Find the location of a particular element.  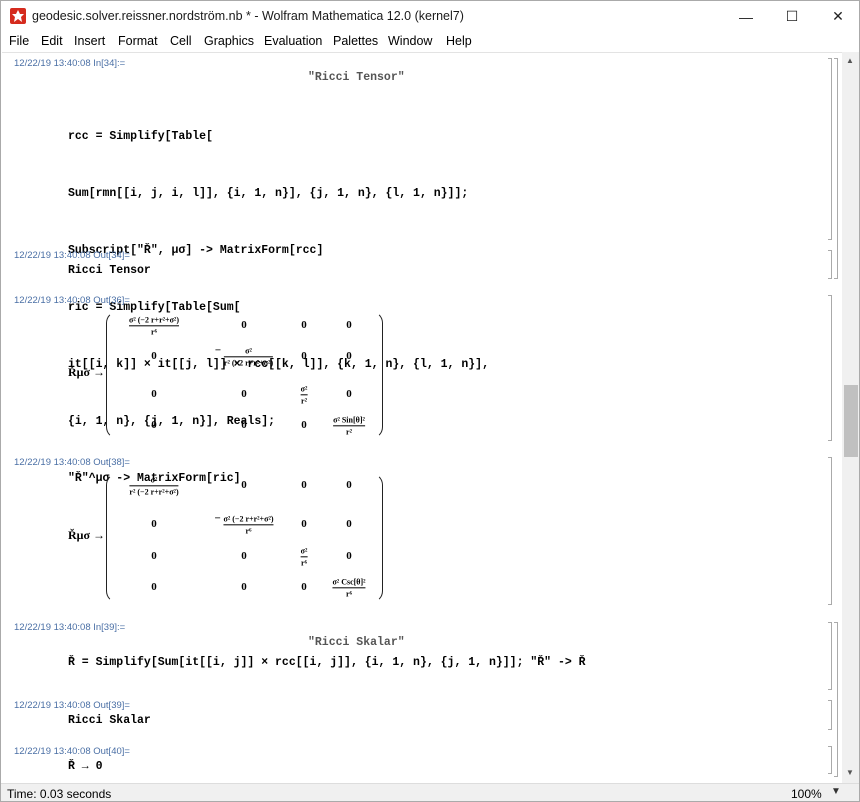

output-text: Ř → 0 is located at coordinates (85, 766).